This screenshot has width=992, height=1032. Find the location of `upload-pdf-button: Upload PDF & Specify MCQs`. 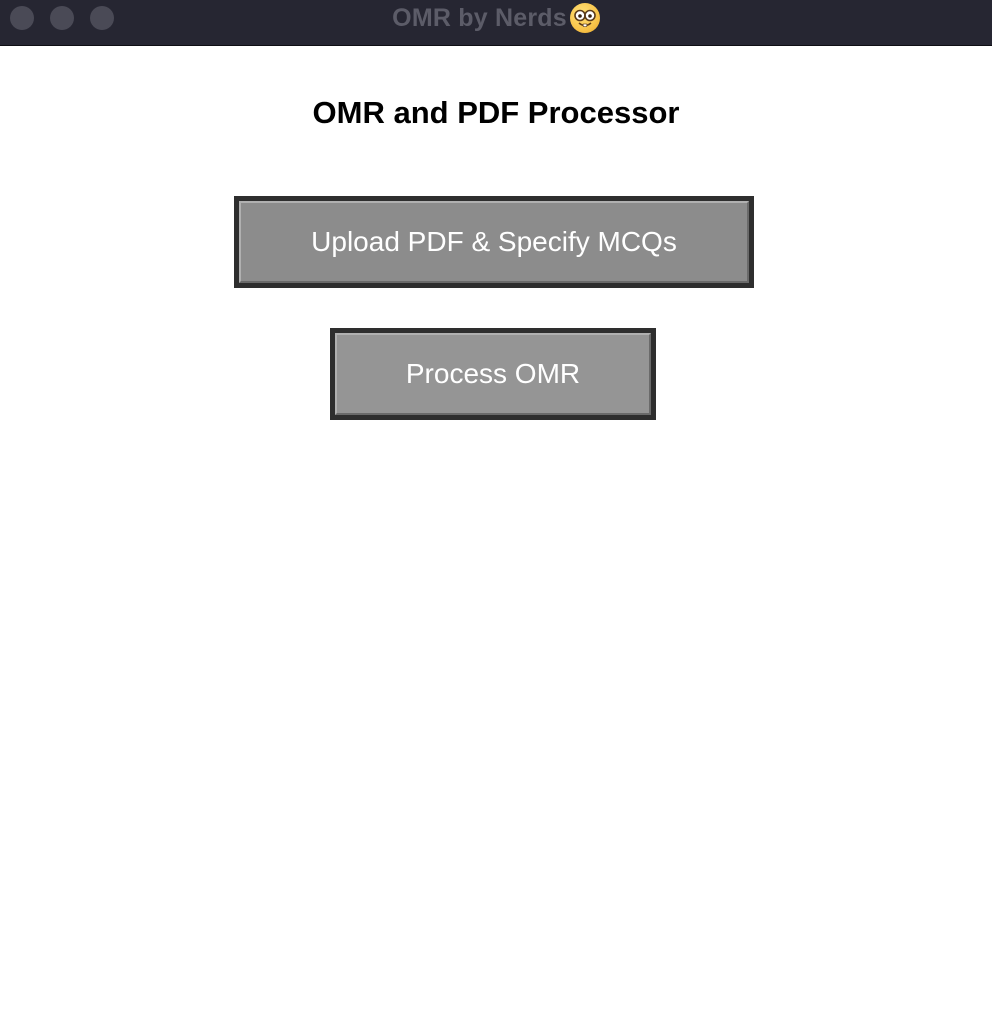

upload-pdf-button: Upload PDF & Specify MCQs is located at coordinates (494, 242).